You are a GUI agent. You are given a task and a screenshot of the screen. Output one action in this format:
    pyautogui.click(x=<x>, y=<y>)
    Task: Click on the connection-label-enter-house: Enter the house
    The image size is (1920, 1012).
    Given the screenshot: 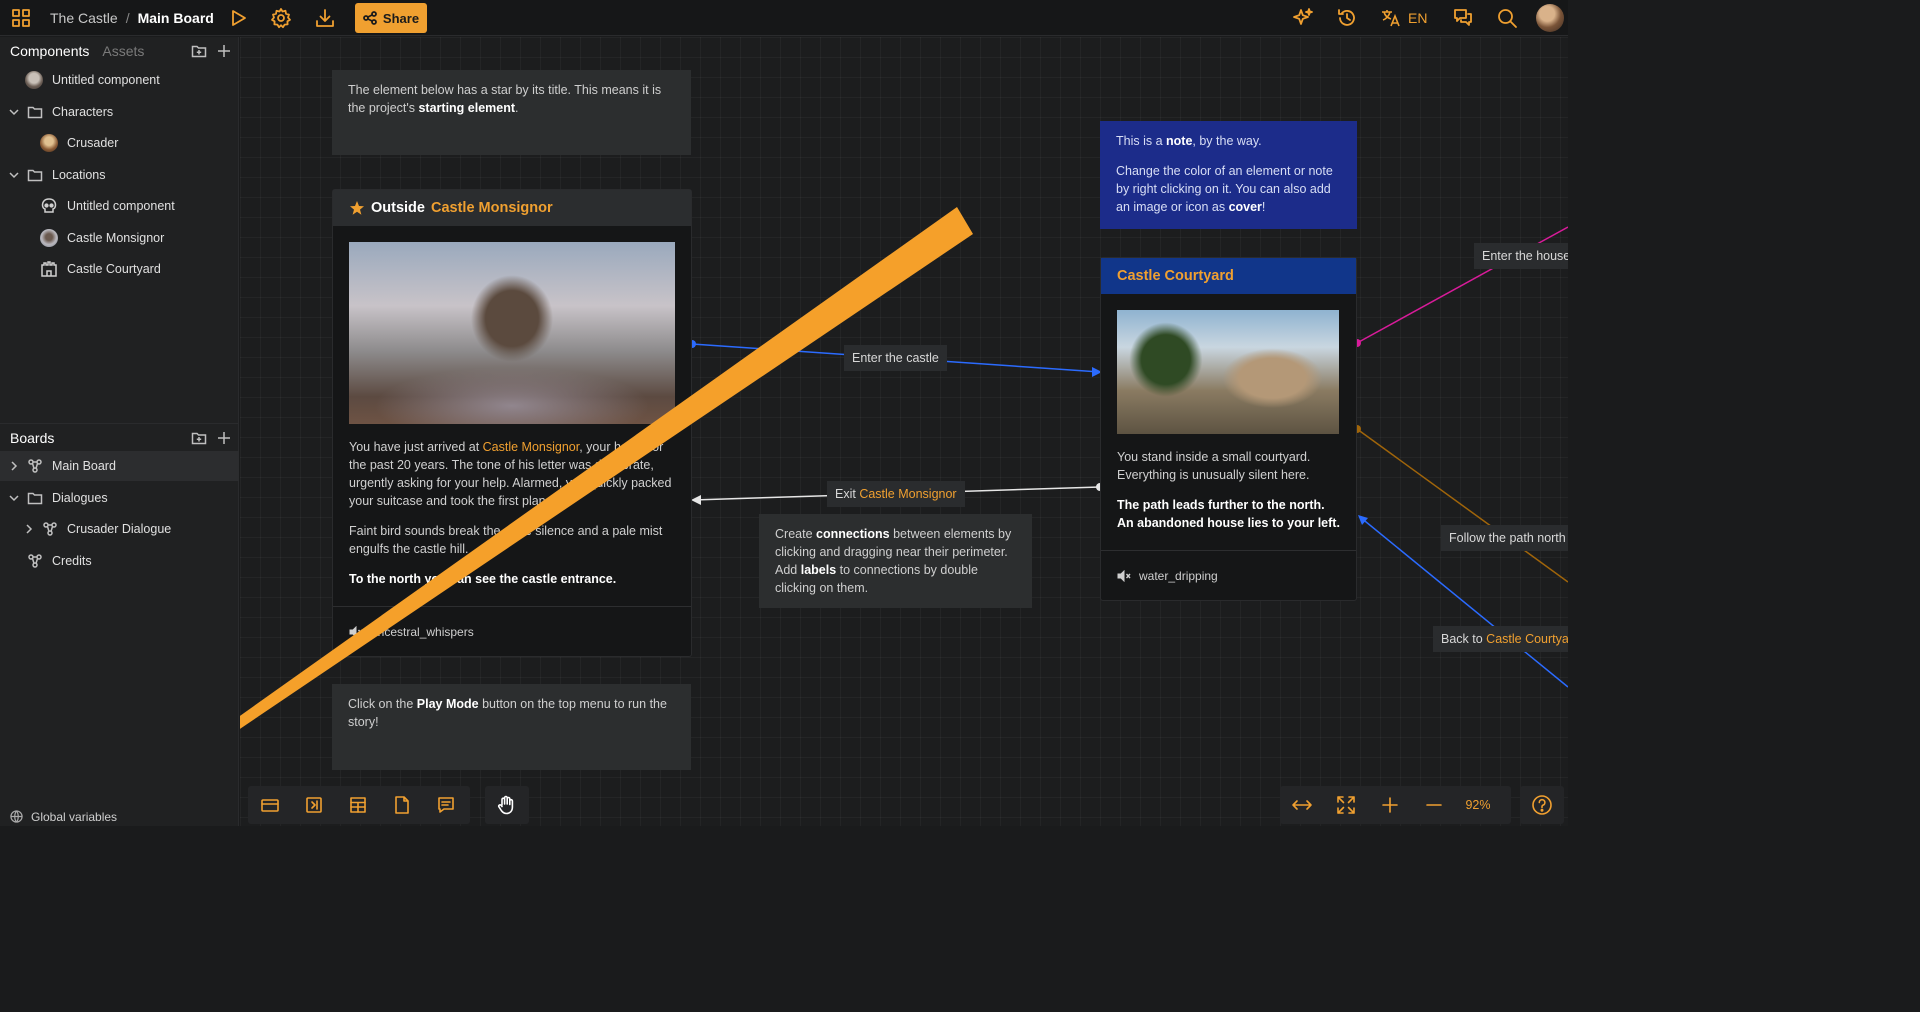 What is the action you would take?
    pyautogui.click(x=1521, y=256)
    